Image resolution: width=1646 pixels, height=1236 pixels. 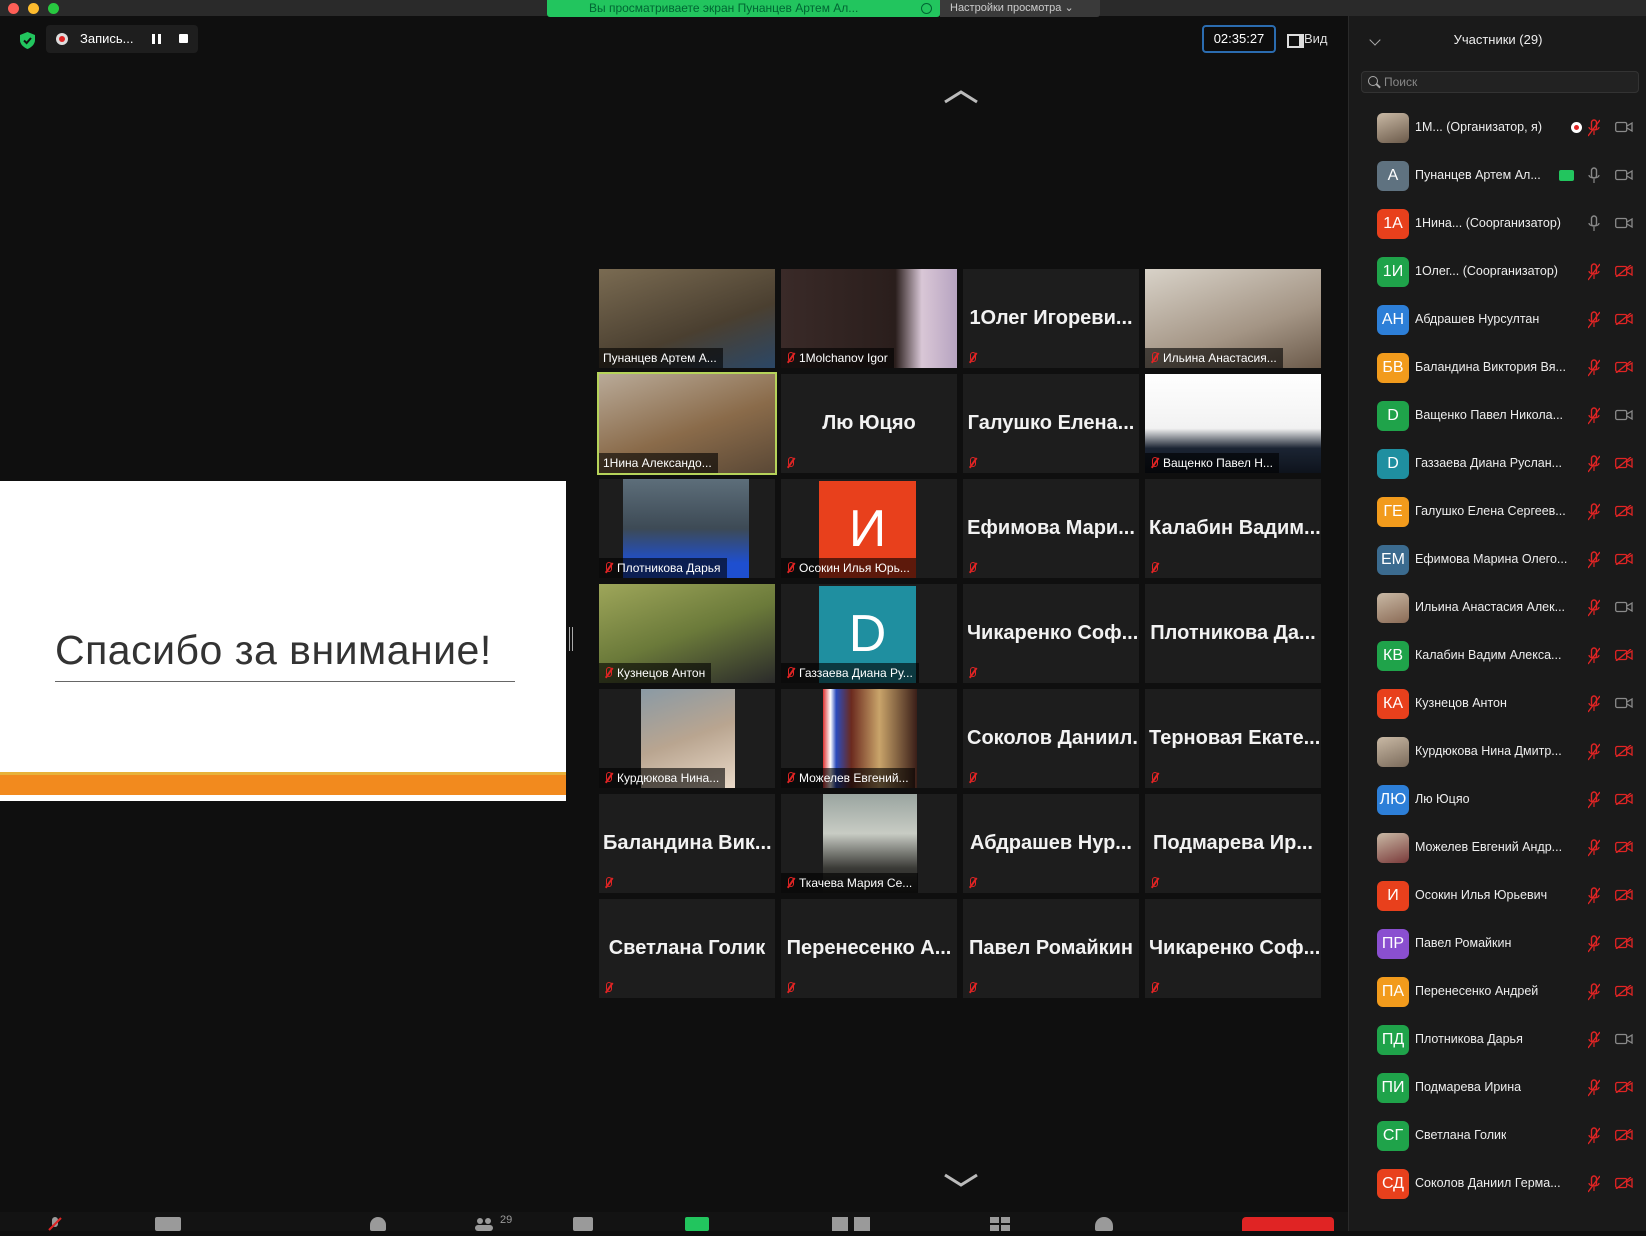 What do you see at coordinates (484, 1224) in the screenshot?
I see `participants-icon` at bounding box center [484, 1224].